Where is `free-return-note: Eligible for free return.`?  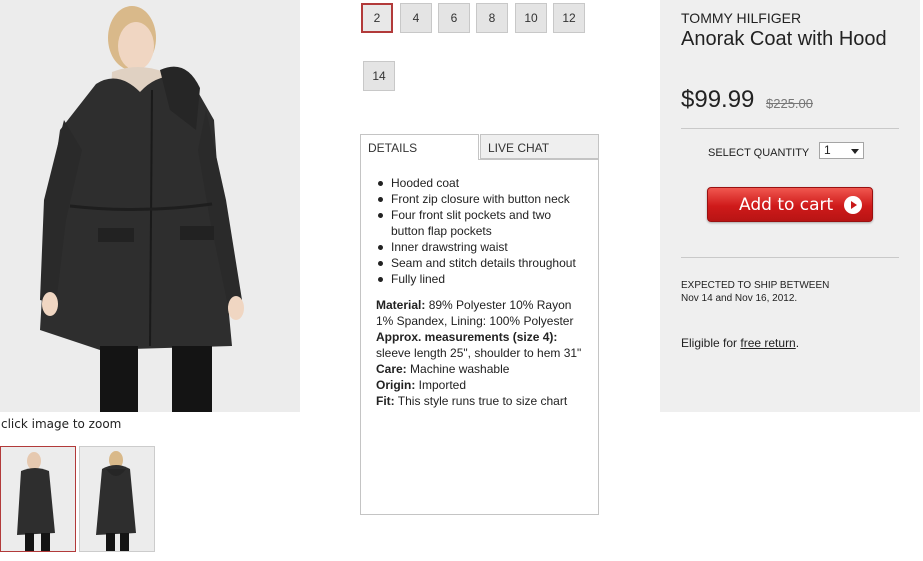
free-return-note: Eligible for free return. is located at coordinates (740, 343).